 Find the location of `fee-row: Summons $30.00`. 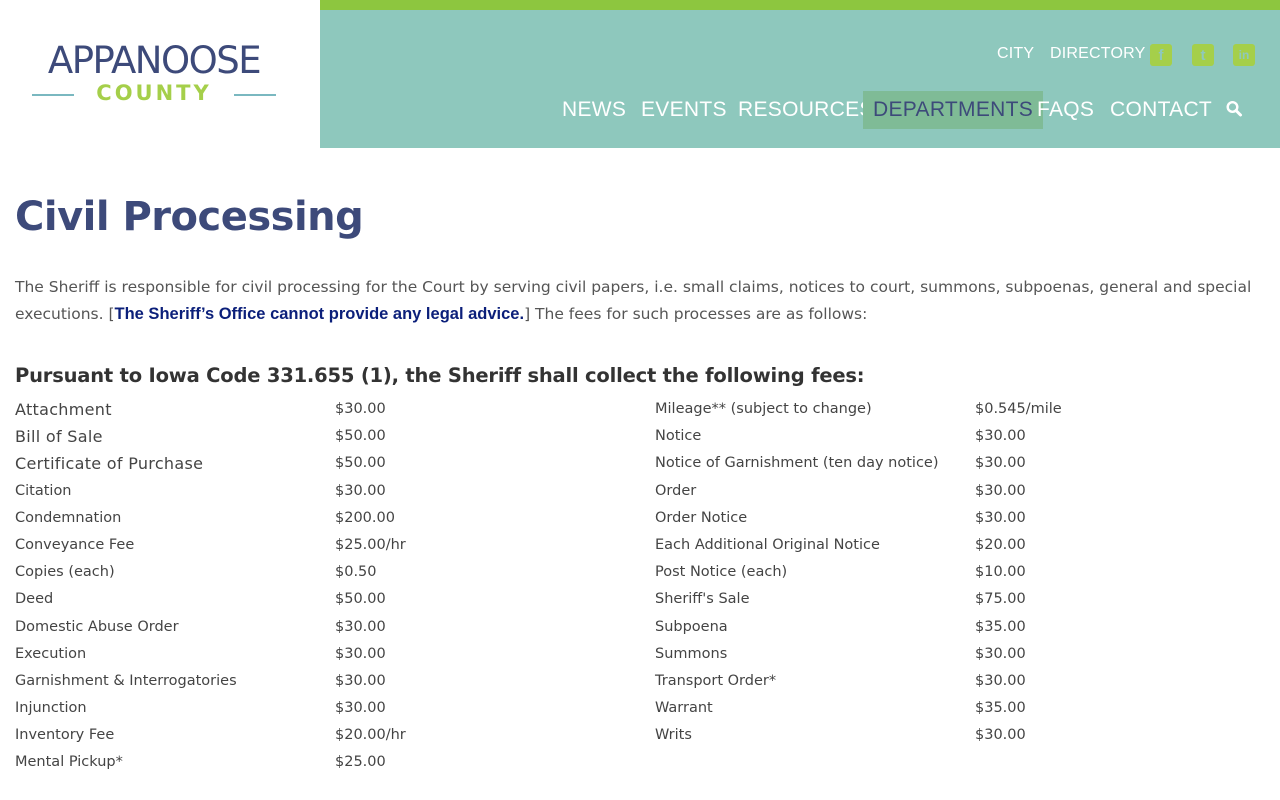

fee-row: Summons $30.00 is located at coordinates (955, 655).